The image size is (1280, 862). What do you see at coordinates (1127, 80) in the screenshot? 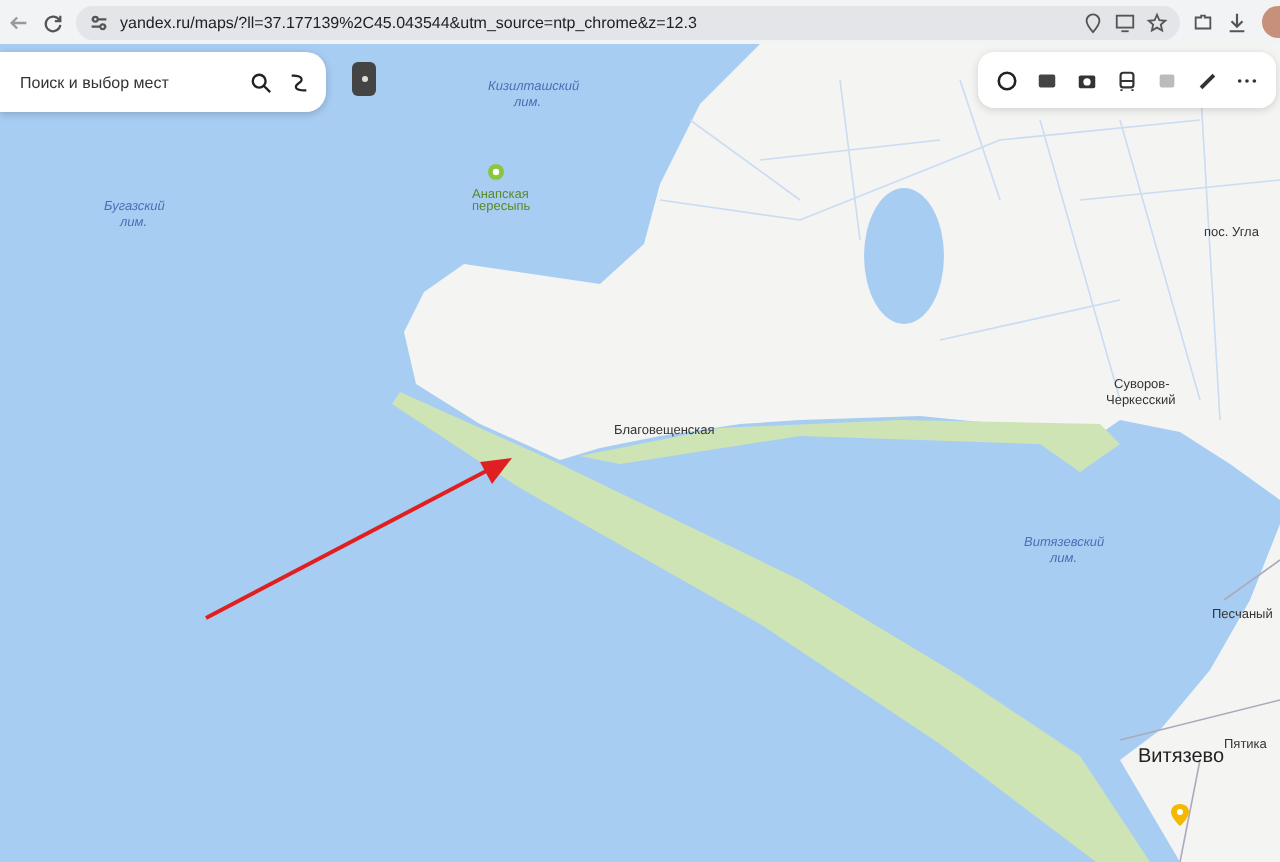
I see `bus-icon` at bounding box center [1127, 80].